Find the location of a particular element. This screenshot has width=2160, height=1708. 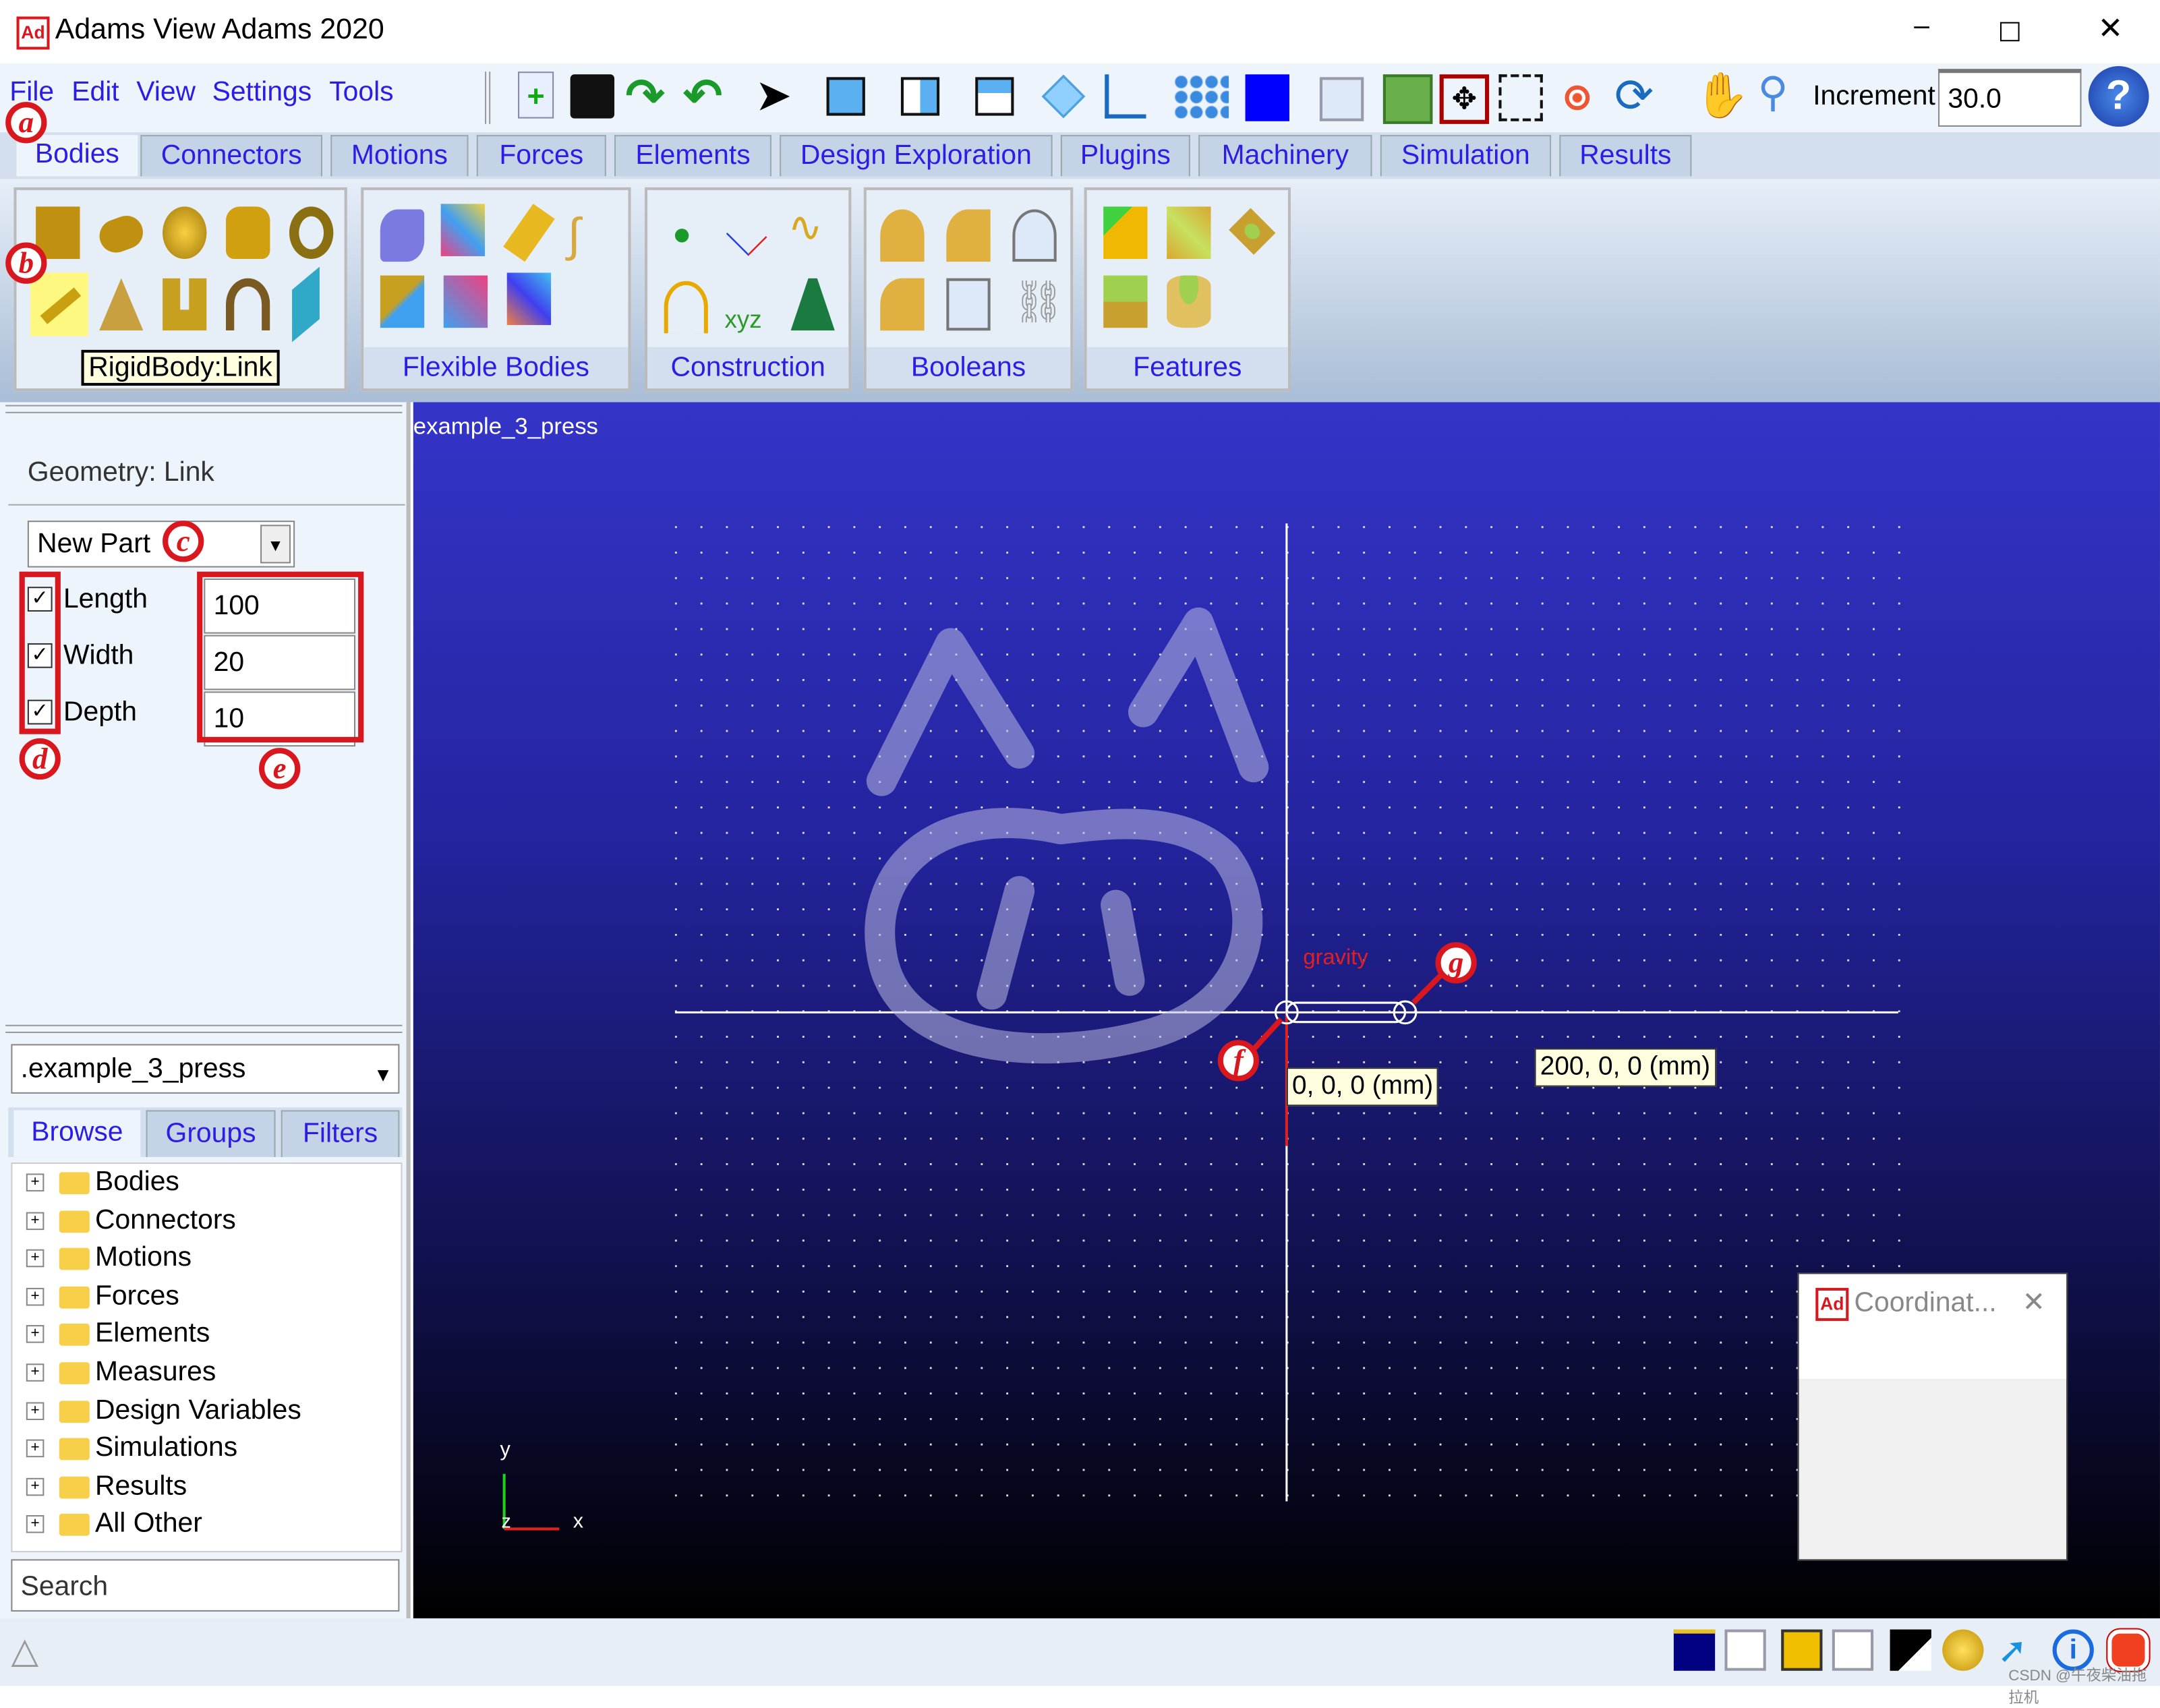

flexible-beam-icon: ∫ is located at coordinates (590, 235).